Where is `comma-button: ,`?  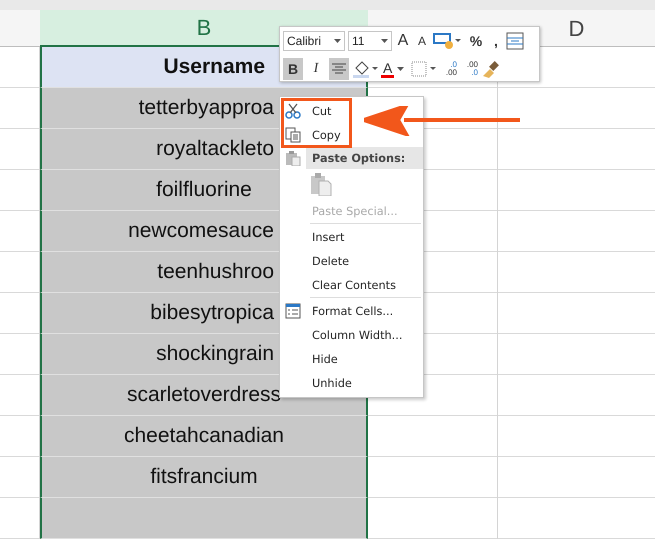
comma-button: , is located at coordinates (496, 41).